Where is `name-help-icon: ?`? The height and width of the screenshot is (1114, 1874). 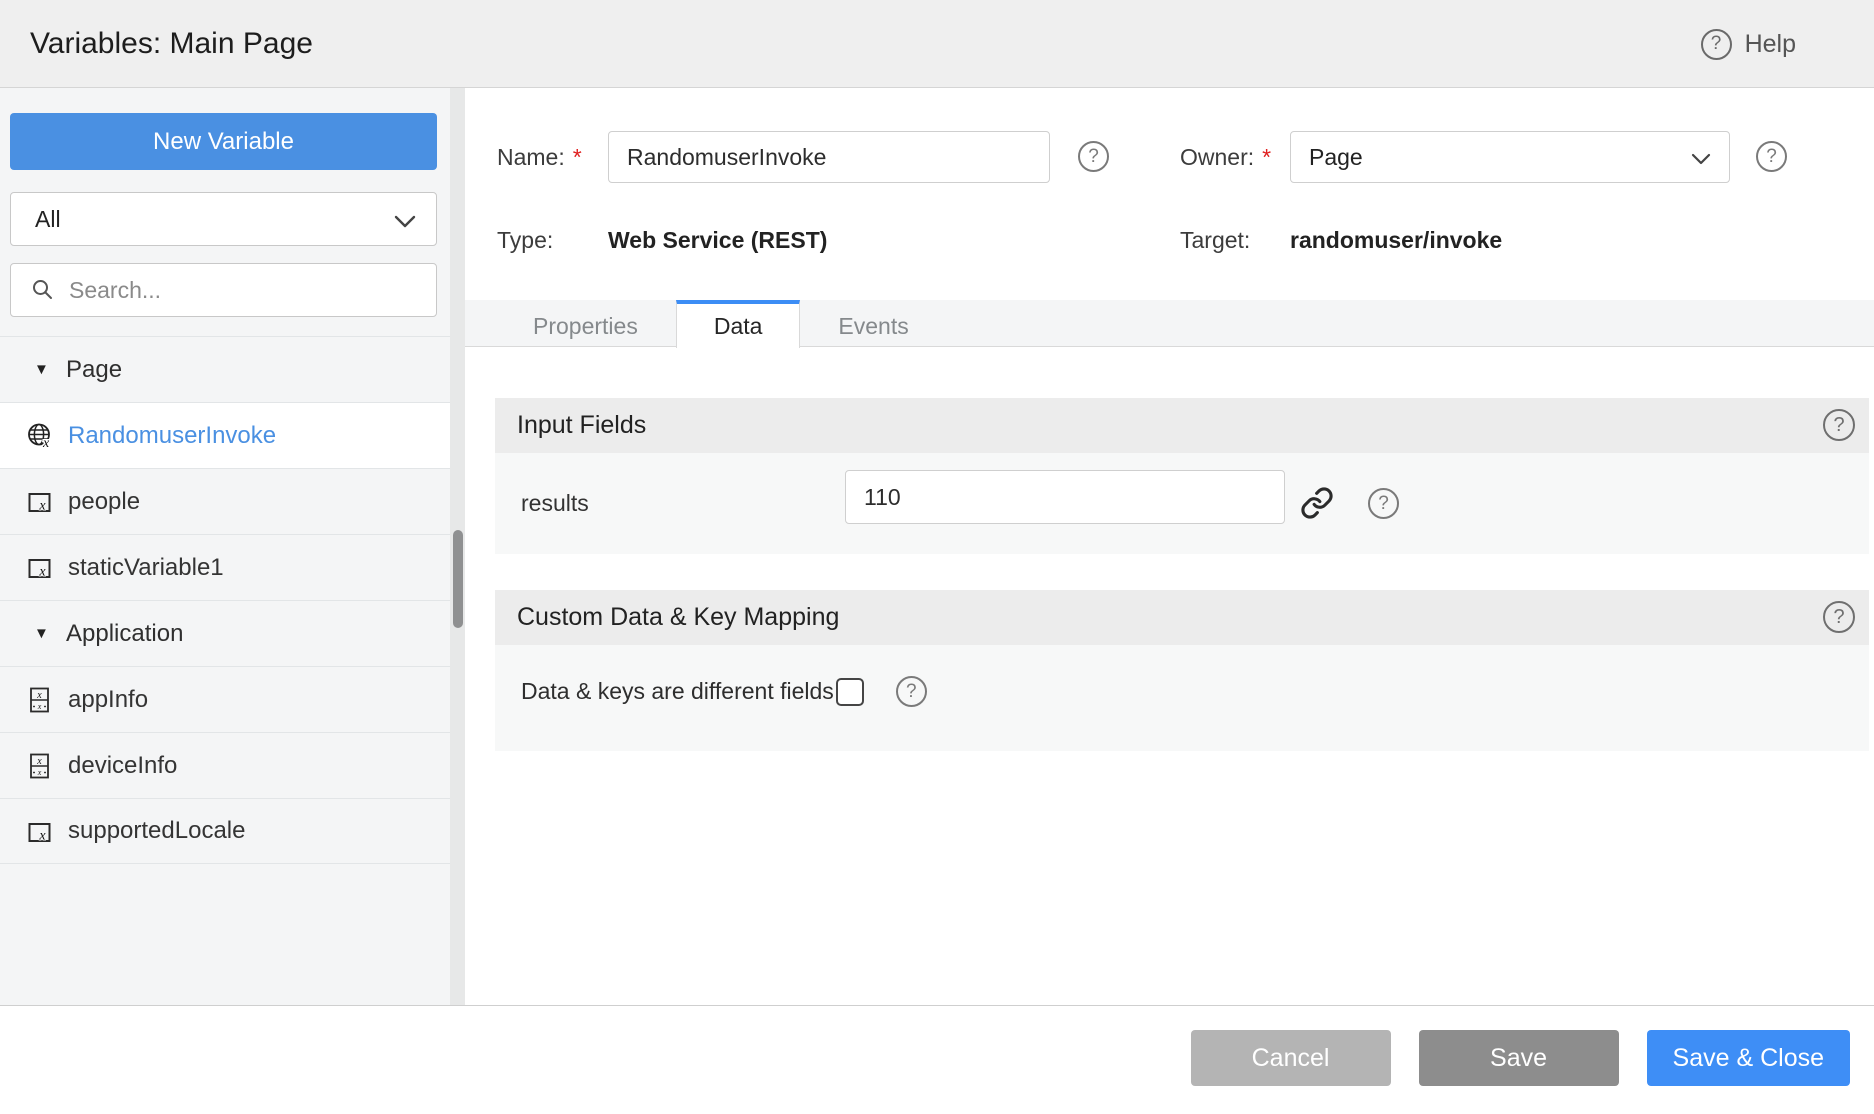 name-help-icon: ? is located at coordinates (1093, 156).